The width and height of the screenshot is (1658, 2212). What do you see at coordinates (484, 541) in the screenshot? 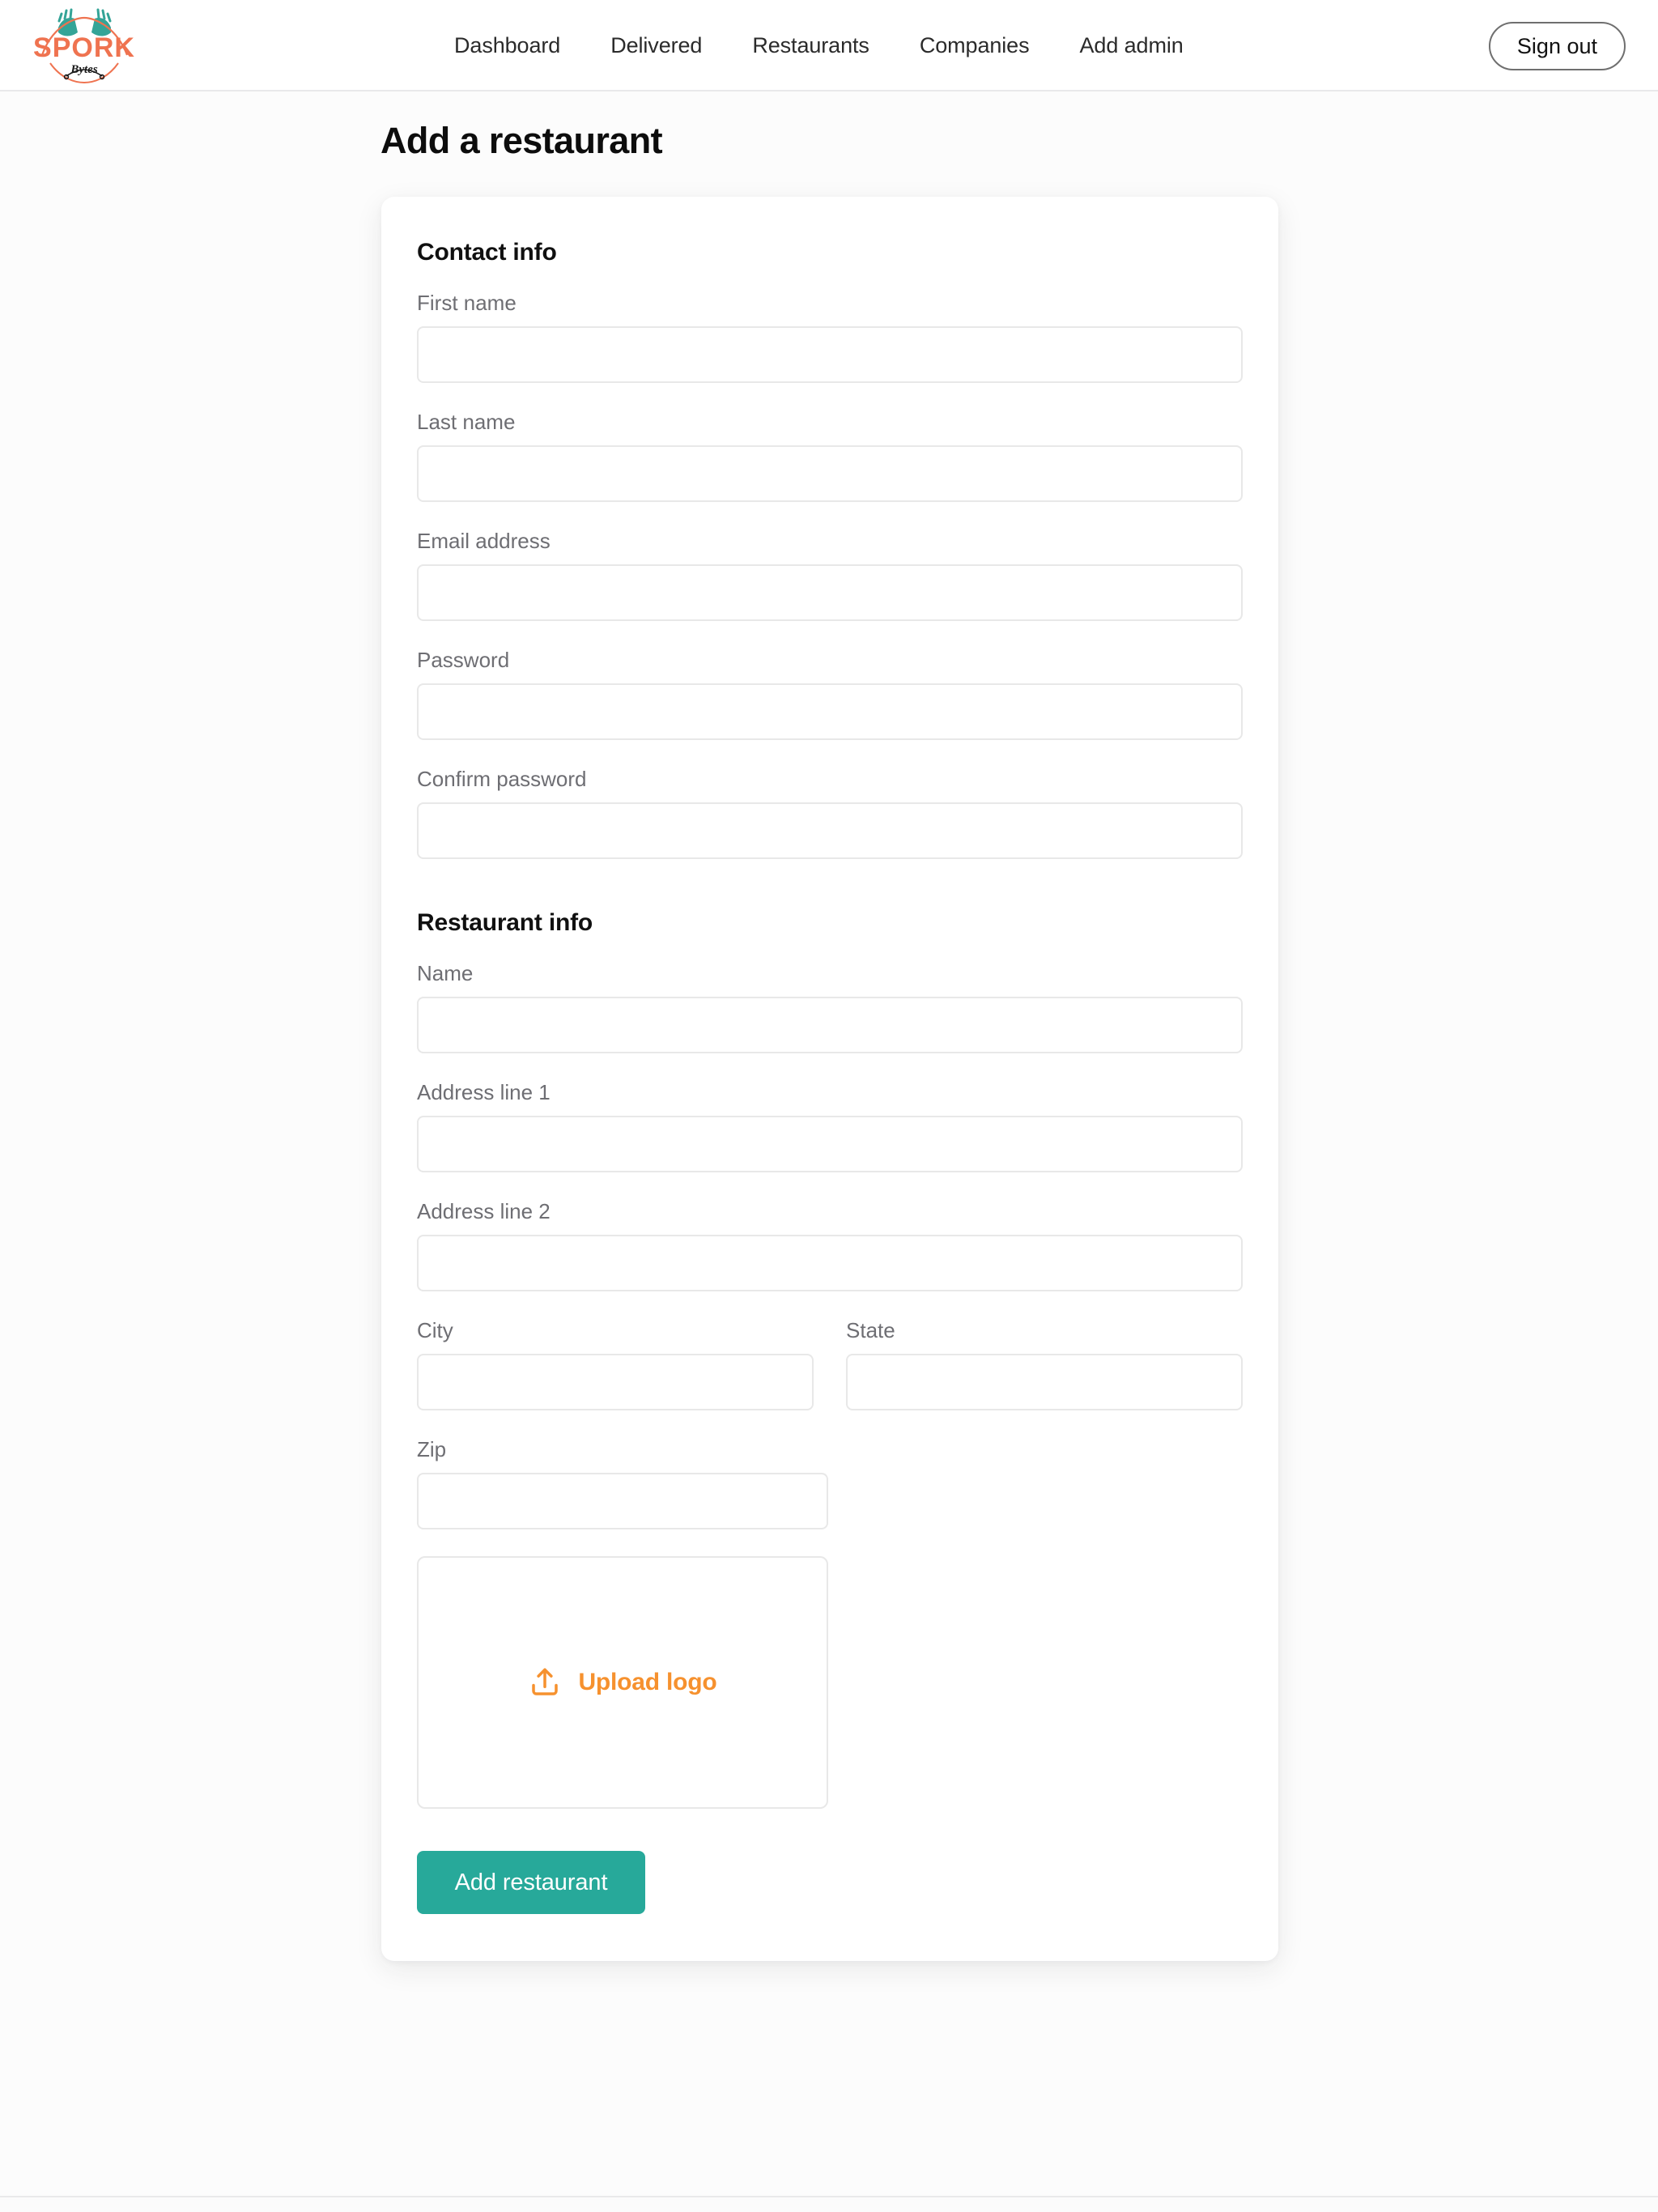
I see `label-email-address: Email address` at bounding box center [484, 541].